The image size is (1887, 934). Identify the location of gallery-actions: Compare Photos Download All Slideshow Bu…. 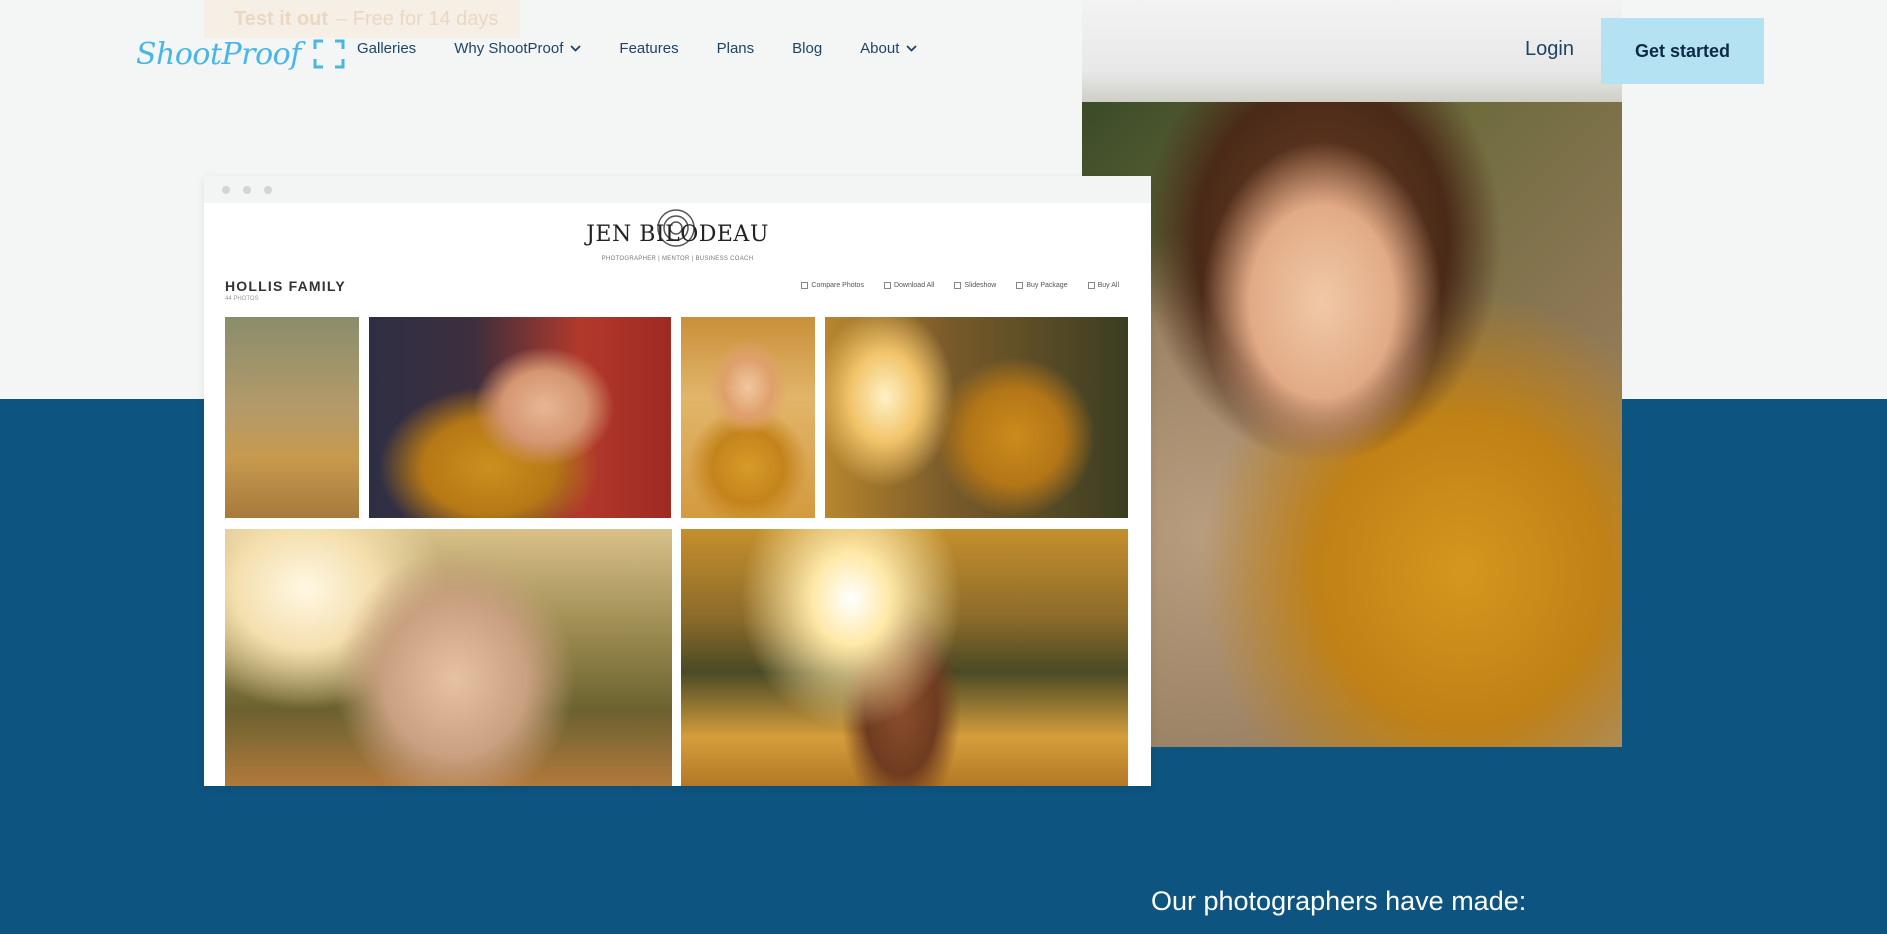
(950, 285).